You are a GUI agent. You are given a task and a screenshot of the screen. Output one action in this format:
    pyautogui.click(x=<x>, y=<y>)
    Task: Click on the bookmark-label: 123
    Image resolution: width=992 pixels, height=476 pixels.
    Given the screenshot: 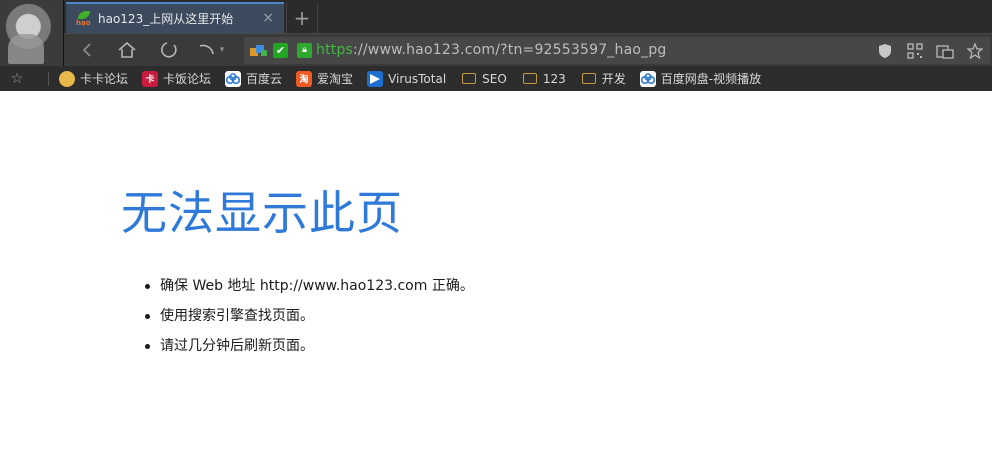 What is the action you would take?
    pyautogui.click(x=554, y=78)
    